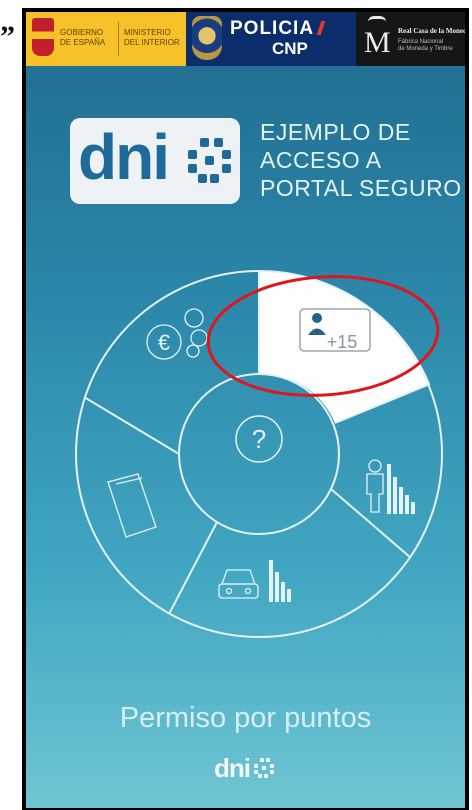  I want to click on footer-dnie-logo: dni, so click(245, 768).